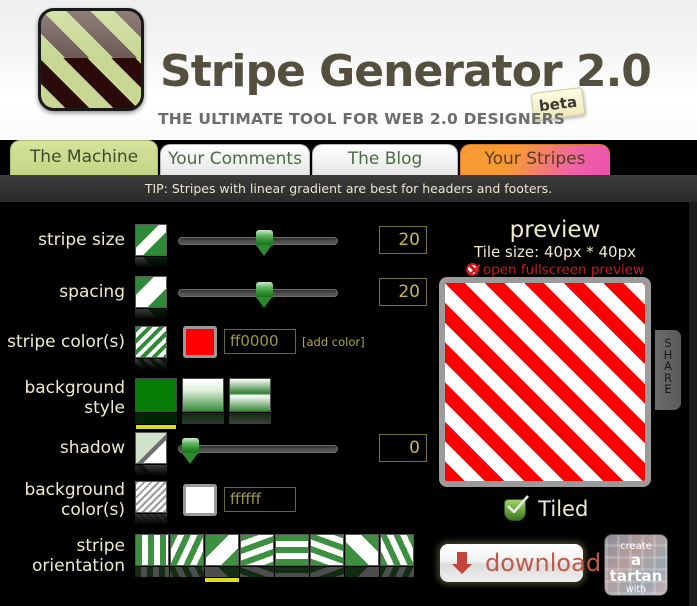  Describe the element at coordinates (517, 504) in the screenshot. I see `checkmark-icon` at that location.